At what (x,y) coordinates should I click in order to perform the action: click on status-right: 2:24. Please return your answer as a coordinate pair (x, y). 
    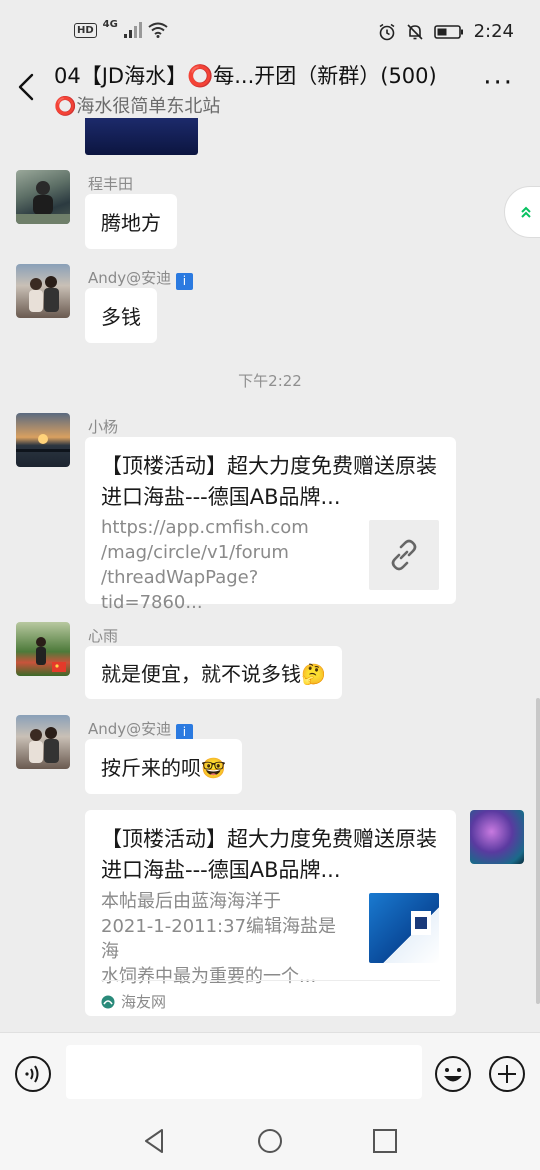
    Looking at the image, I should click on (446, 31).